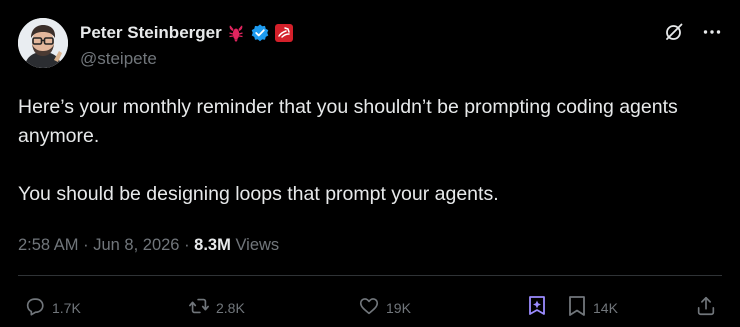 The image size is (740, 327). I want to click on repost-icon, so click(199, 307).